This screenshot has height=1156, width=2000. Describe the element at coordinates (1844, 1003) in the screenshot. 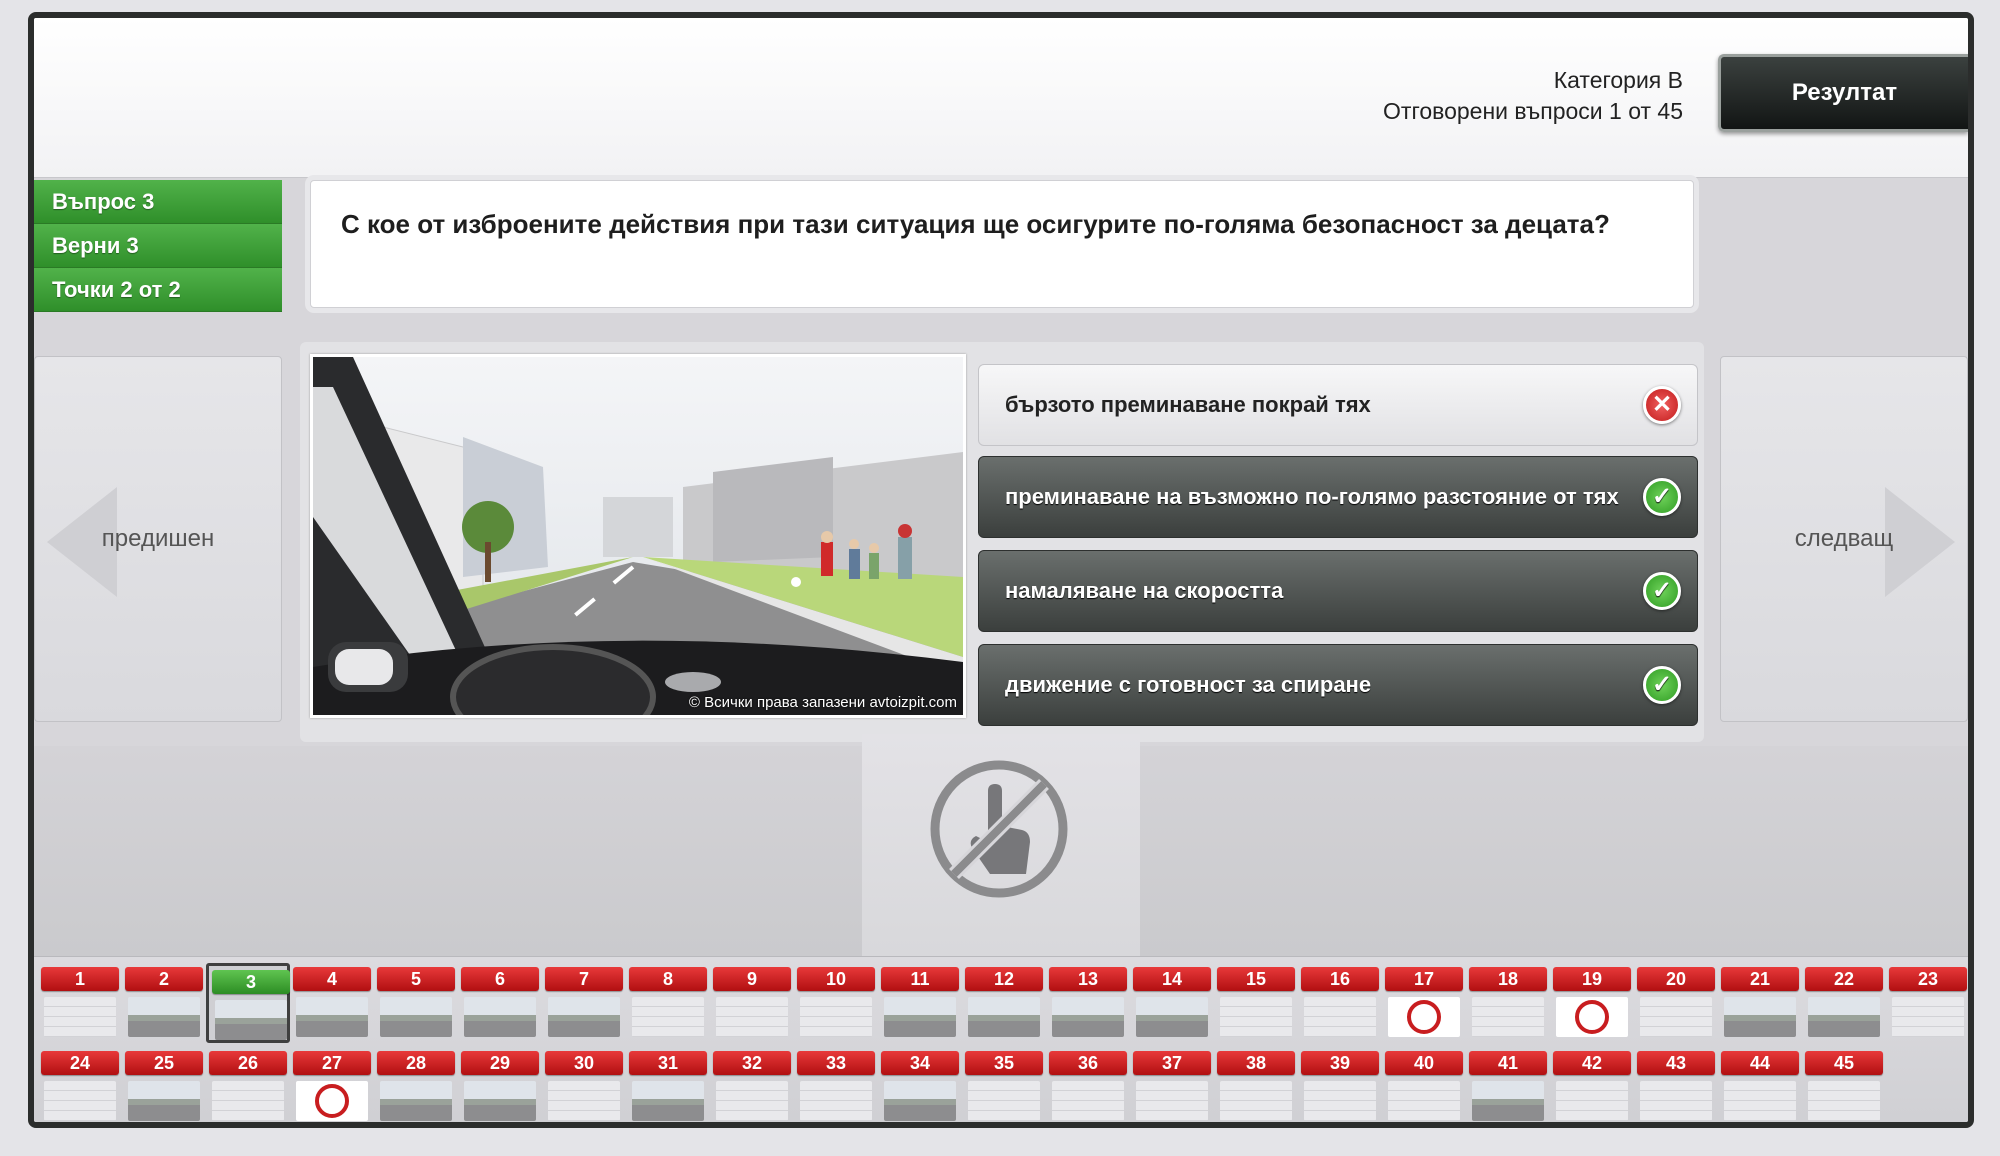

I see `grid-item-22: 22` at that location.